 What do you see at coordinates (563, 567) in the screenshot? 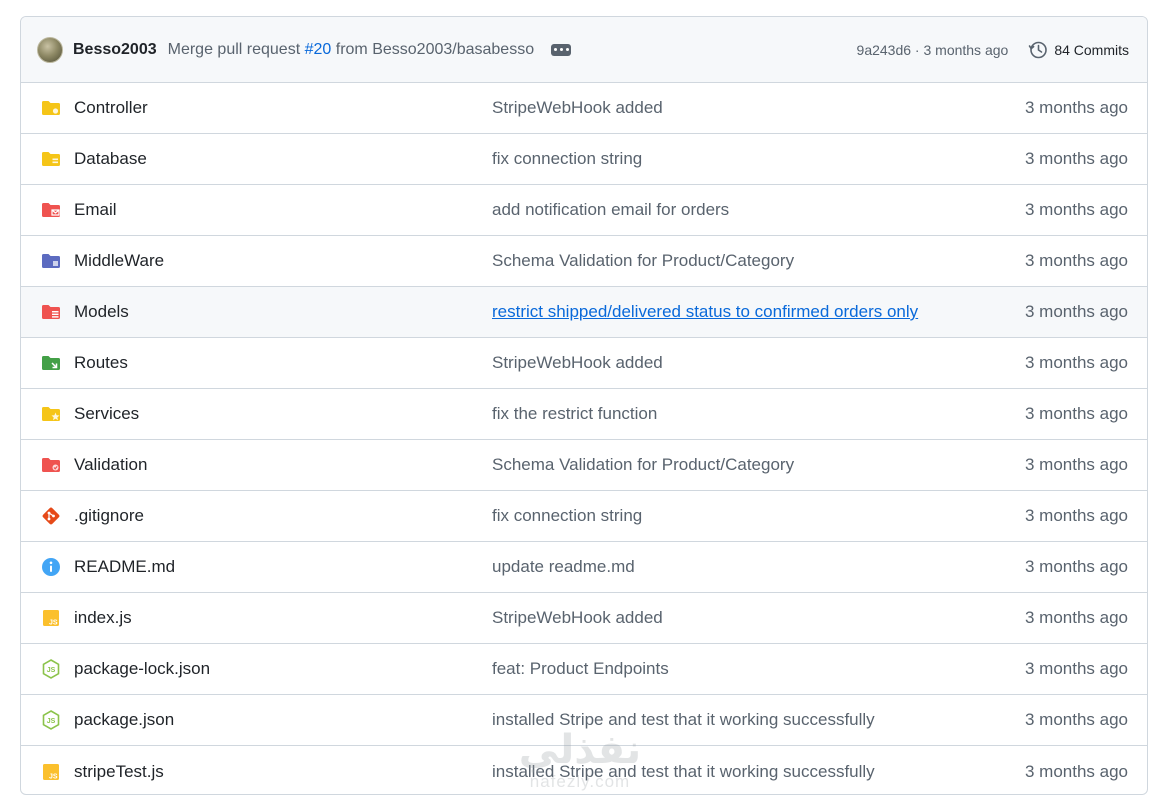
I see `commit-message-link: update readme.md` at bounding box center [563, 567].